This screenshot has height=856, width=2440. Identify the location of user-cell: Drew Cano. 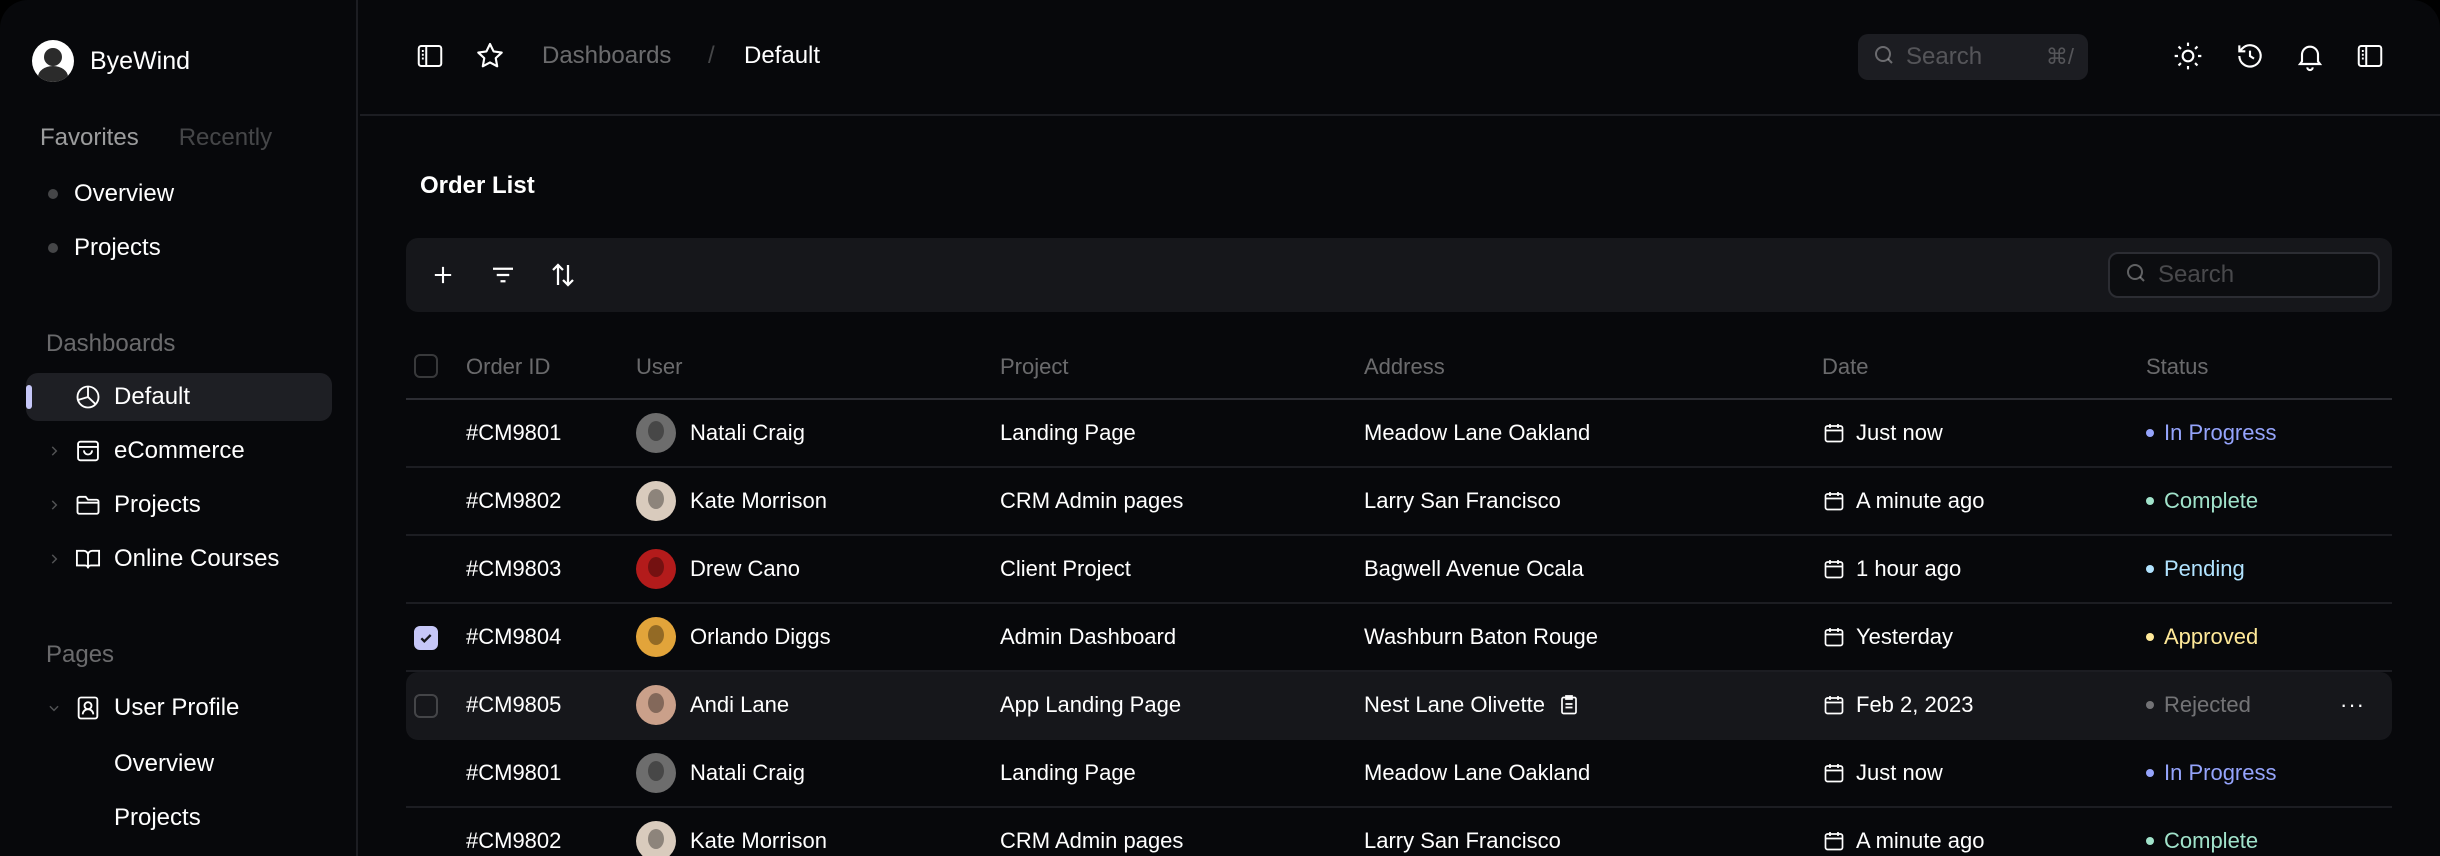
(718, 569).